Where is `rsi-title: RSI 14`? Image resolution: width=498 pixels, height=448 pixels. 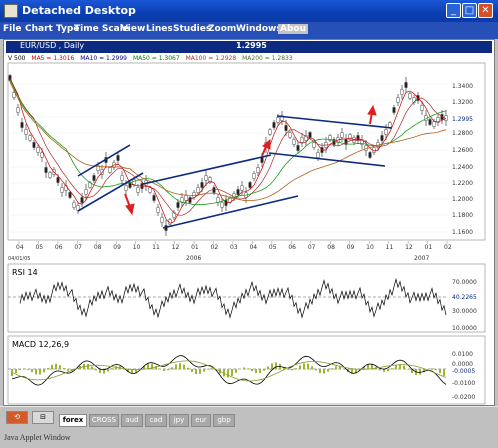
rsi-title: RSI 14 is located at coordinates (25, 272).